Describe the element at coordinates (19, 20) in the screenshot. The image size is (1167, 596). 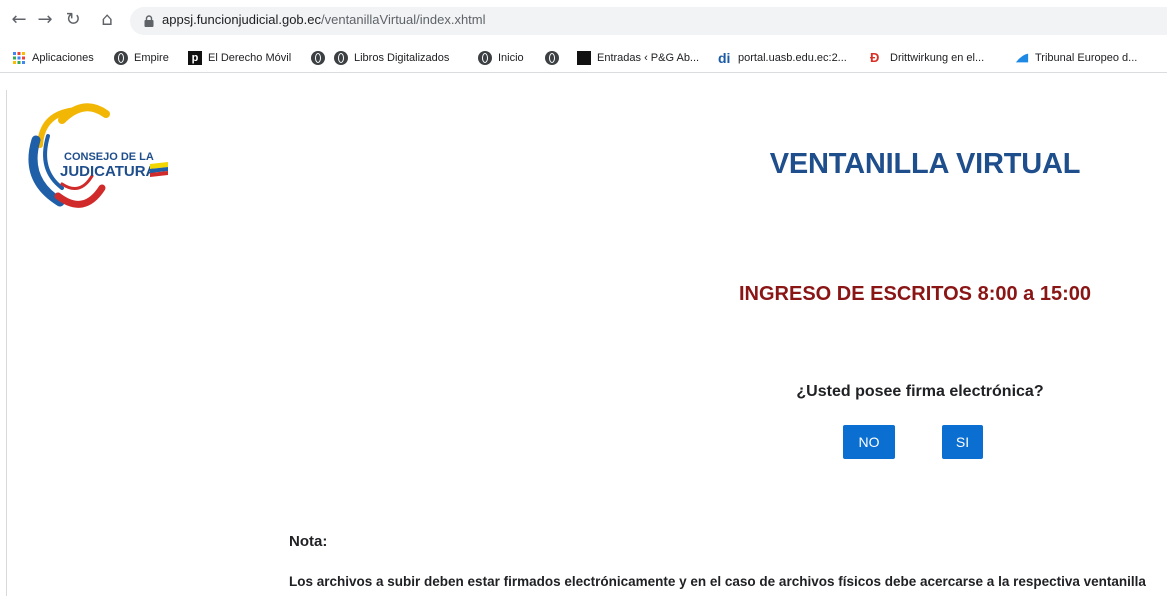
I see `back-arrow-icon: ←` at that location.